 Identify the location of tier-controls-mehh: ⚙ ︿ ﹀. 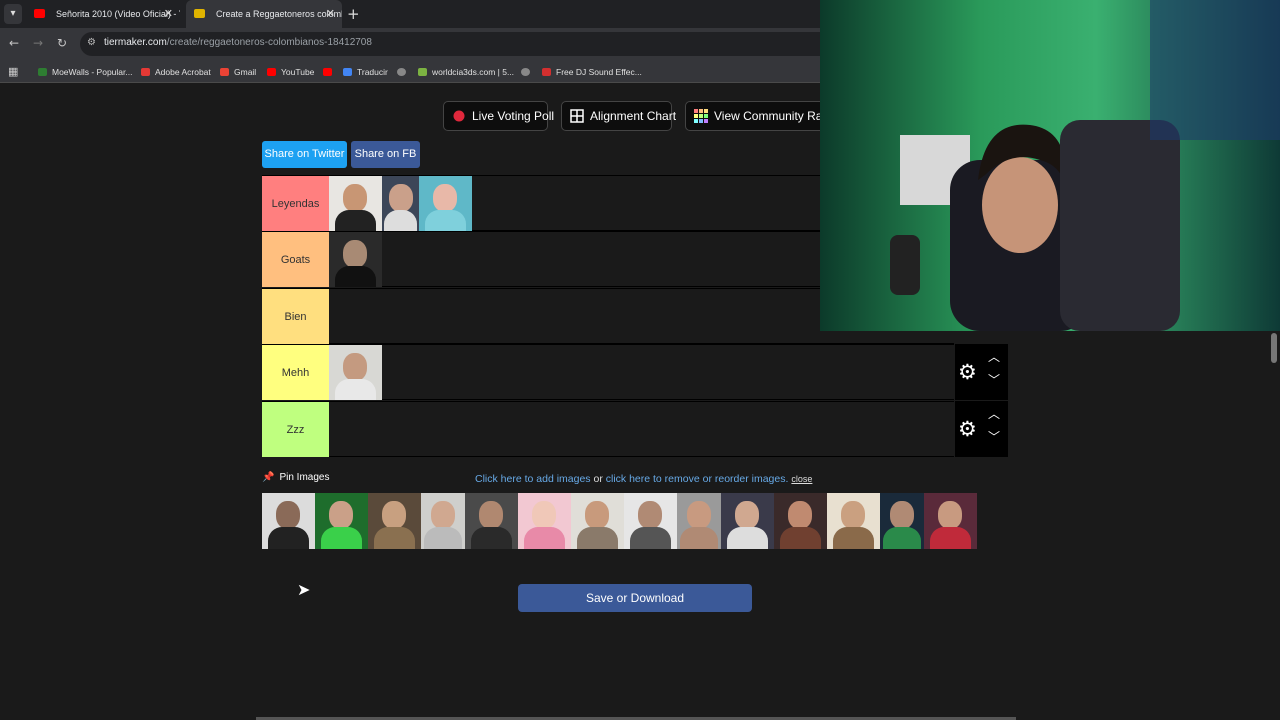
(981, 372).